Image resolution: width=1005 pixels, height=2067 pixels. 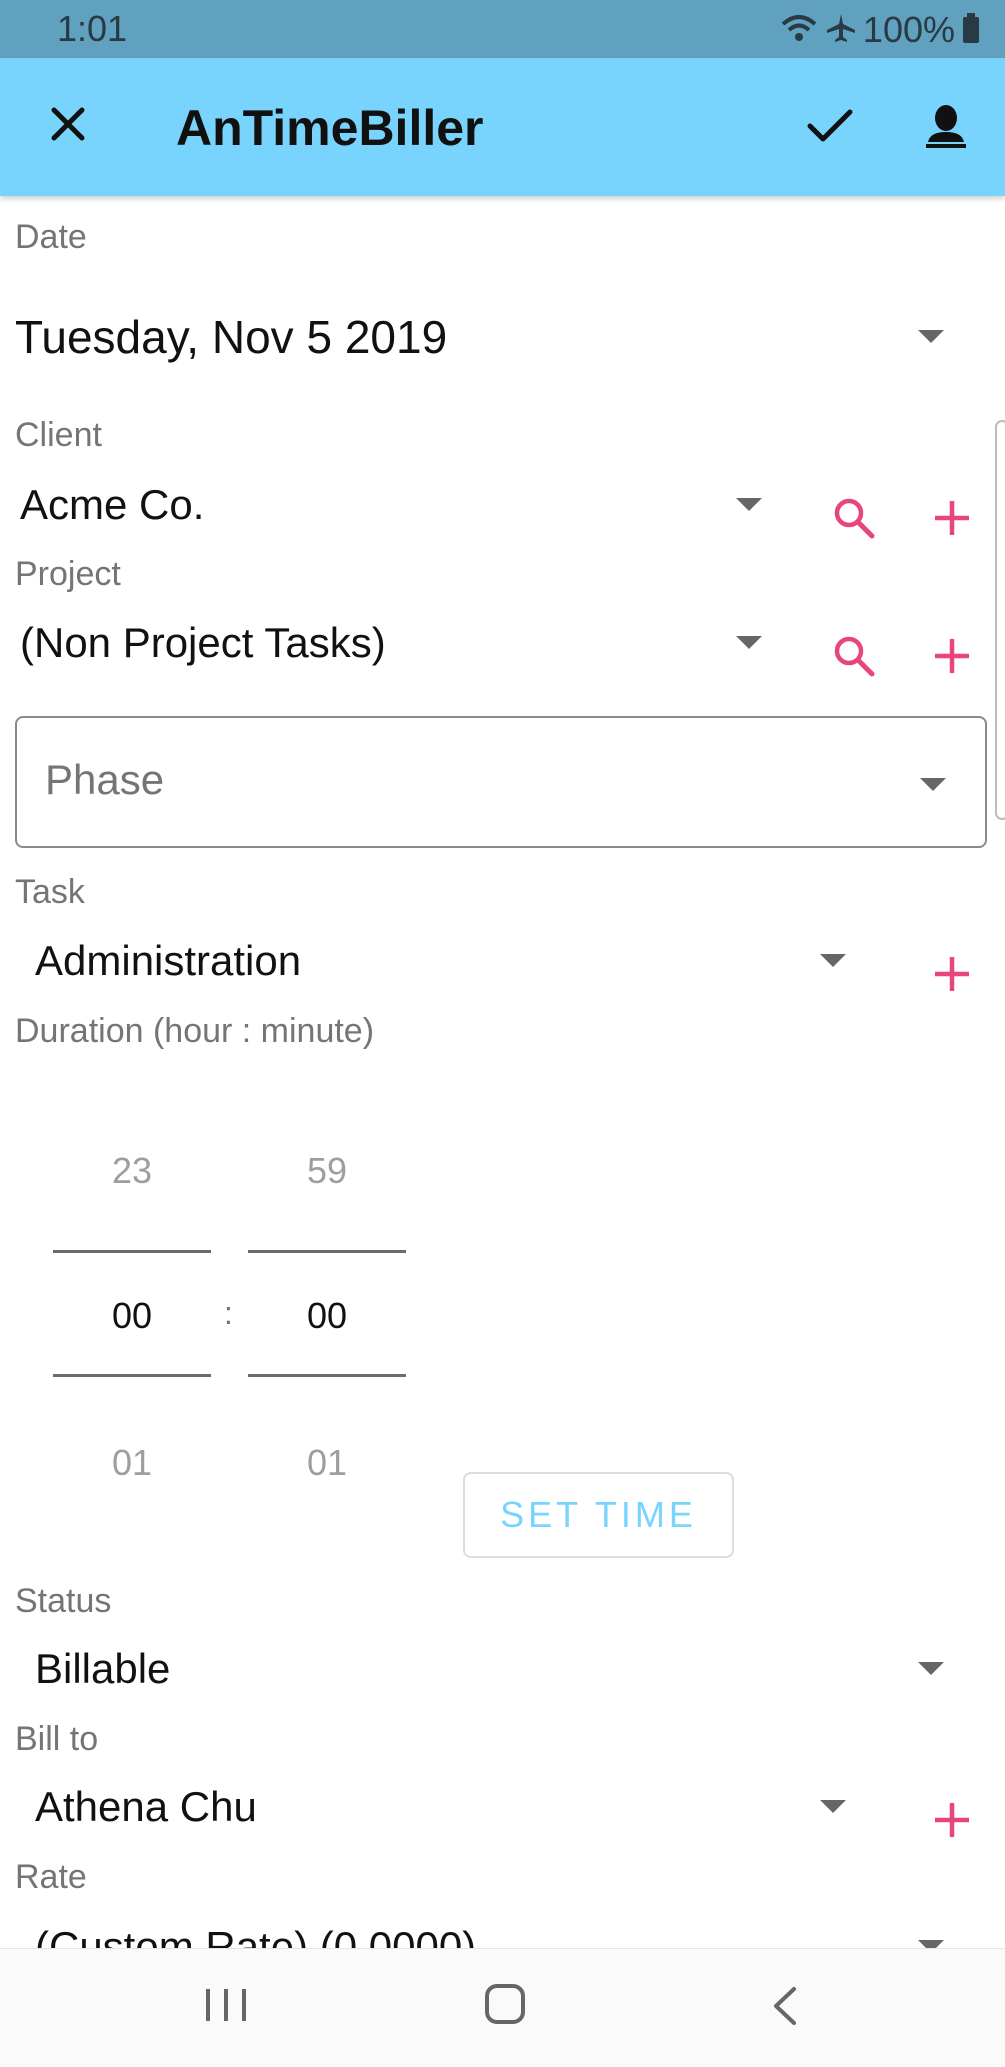 I want to click on minute-picker: 59 00 01, so click(x=327, y=1310).